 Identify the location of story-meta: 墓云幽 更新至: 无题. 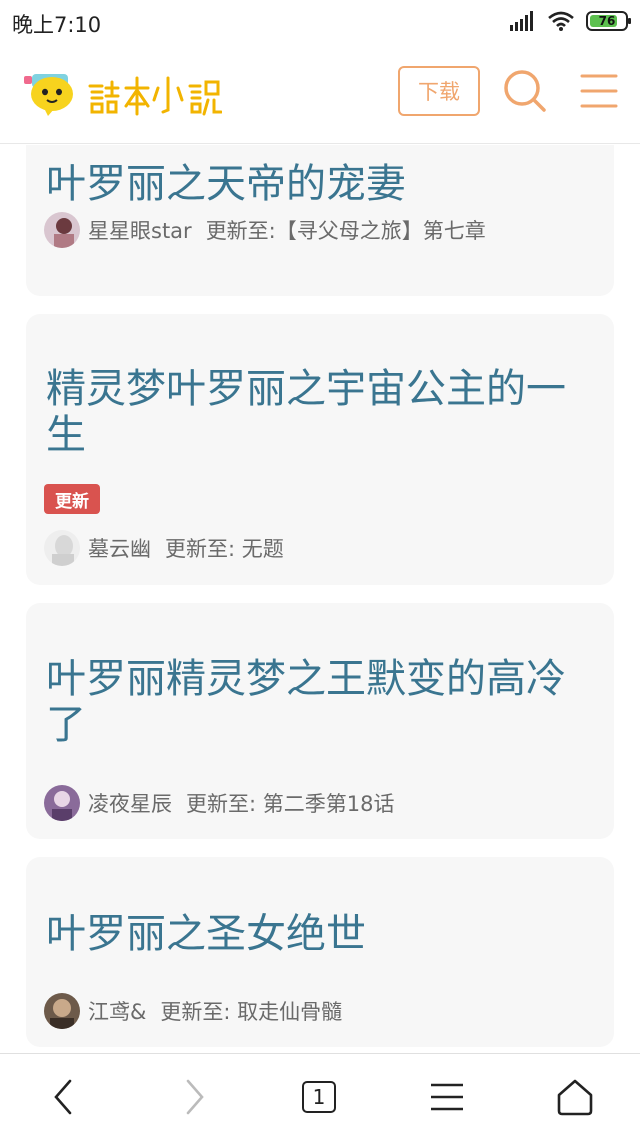
(164, 548).